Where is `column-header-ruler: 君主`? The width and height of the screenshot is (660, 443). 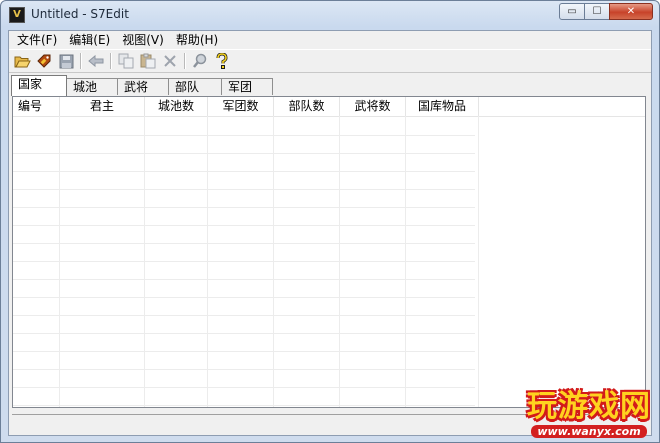 column-header-ruler: 君主 is located at coordinates (102, 106).